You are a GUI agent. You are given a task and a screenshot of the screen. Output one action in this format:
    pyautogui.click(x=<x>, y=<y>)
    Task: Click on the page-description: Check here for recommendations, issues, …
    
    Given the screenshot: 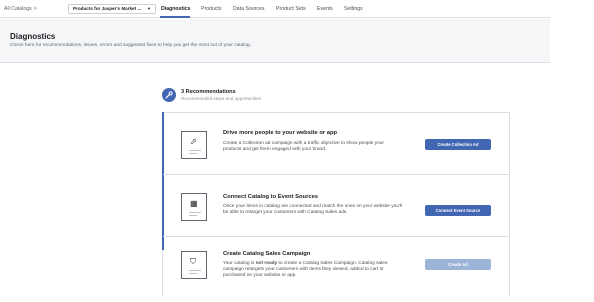 What is the action you would take?
    pyautogui.click(x=131, y=45)
    